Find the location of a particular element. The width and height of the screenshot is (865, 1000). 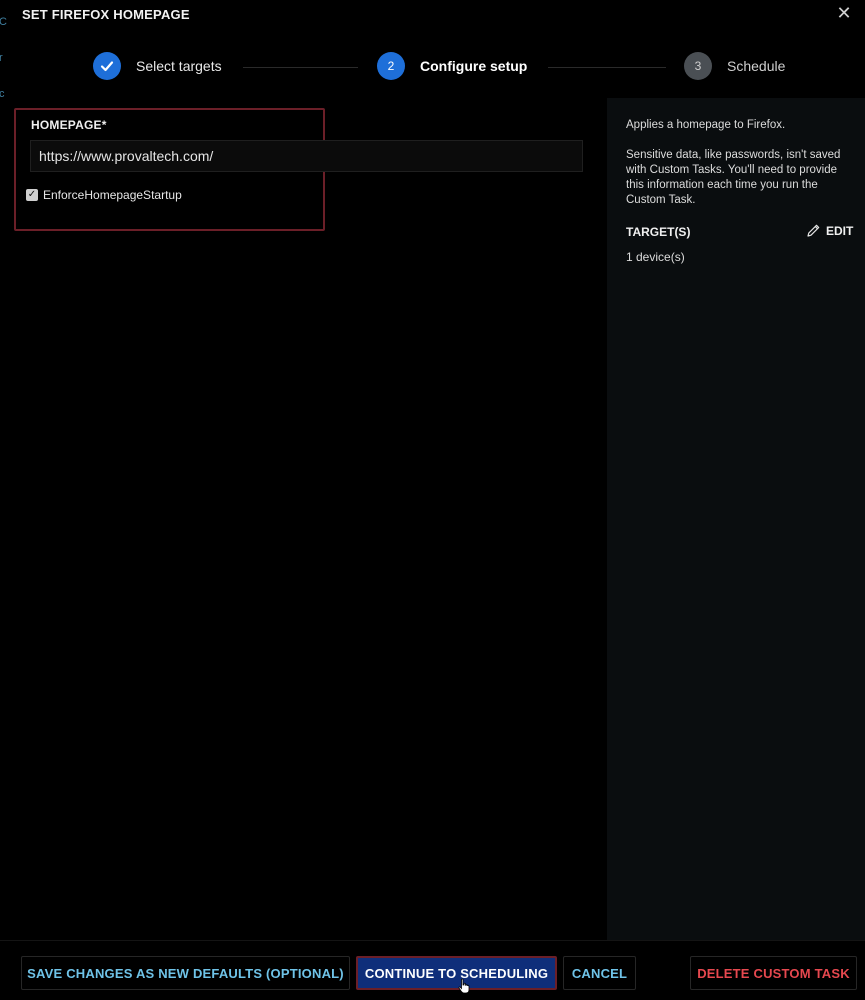

delete-custom-task-button: DELETE CUSTOM TASK is located at coordinates (773, 973).